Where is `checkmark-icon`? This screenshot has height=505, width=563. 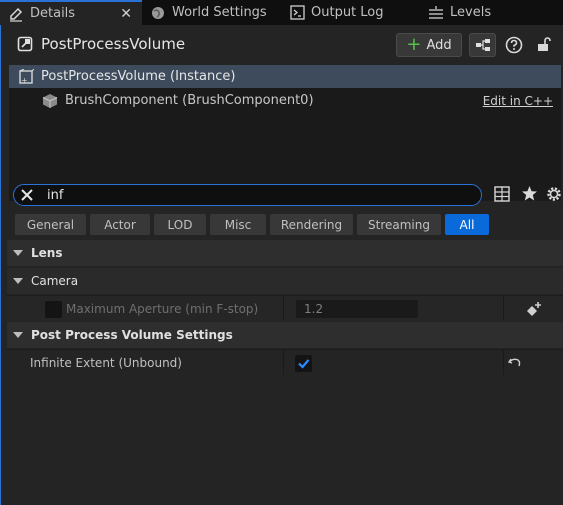 checkmark-icon is located at coordinates (304, 364).